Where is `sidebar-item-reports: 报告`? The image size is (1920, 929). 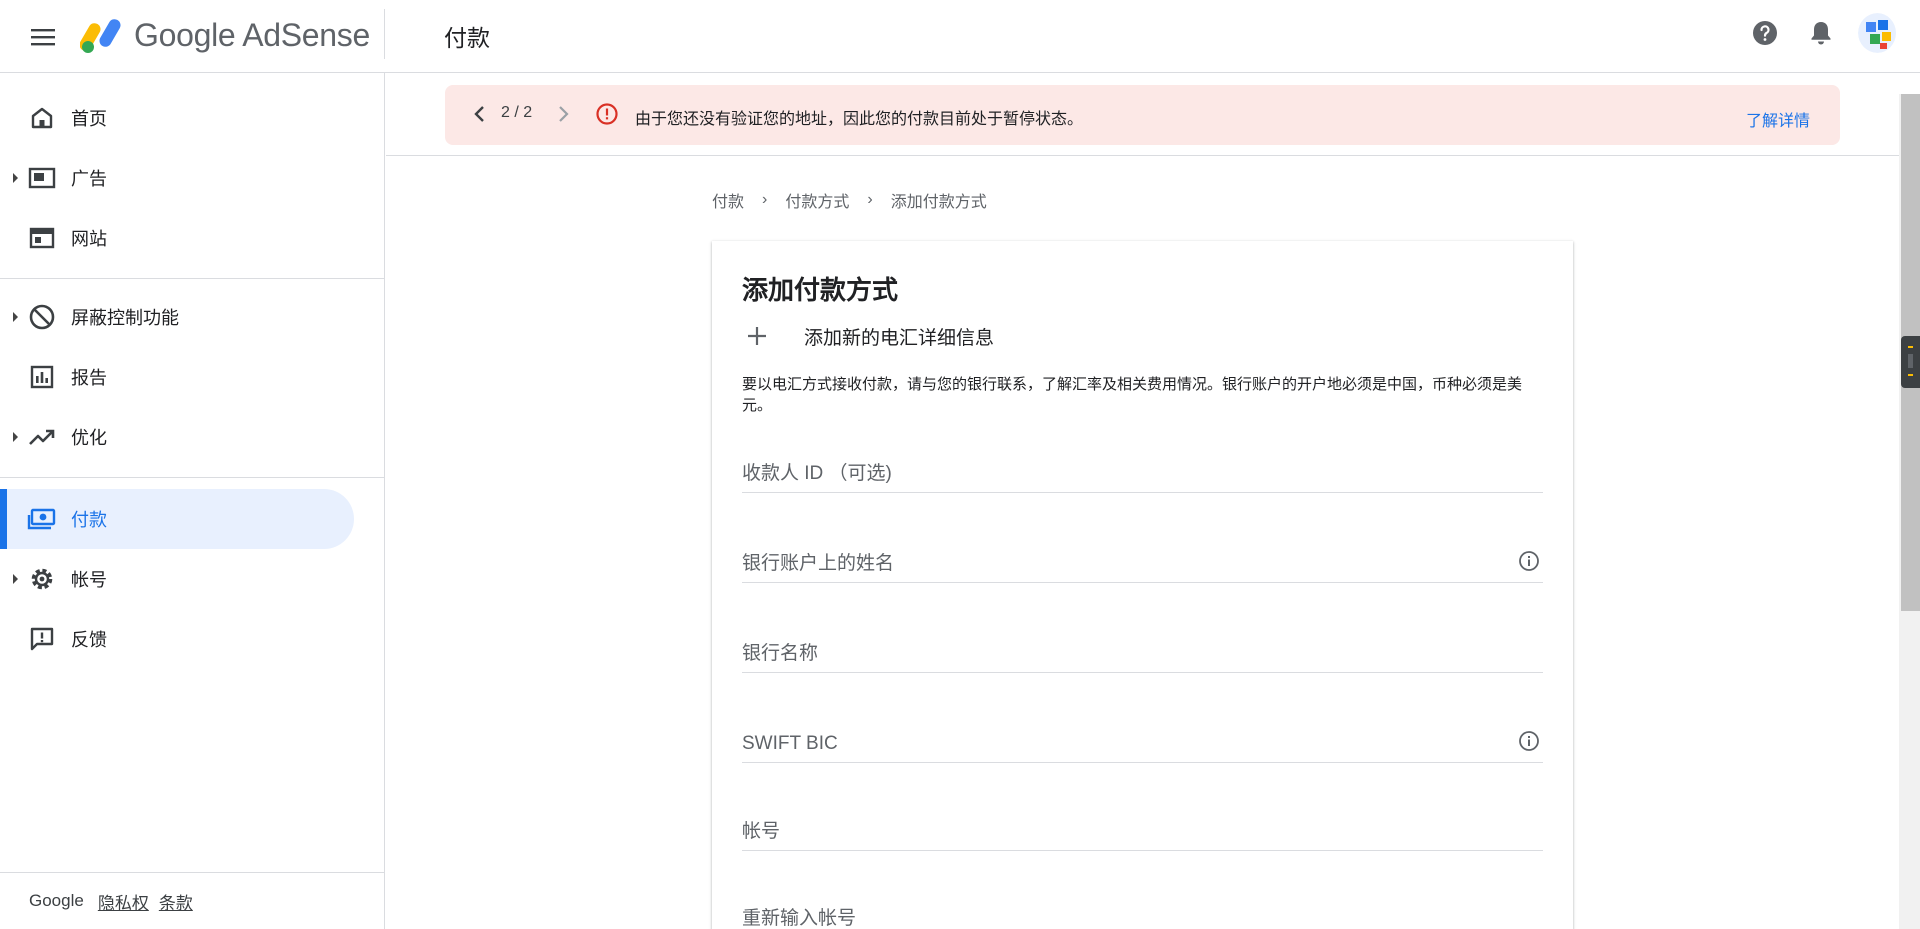 sidebar-item-reports: 报告 is located at coordinates (177, 377).